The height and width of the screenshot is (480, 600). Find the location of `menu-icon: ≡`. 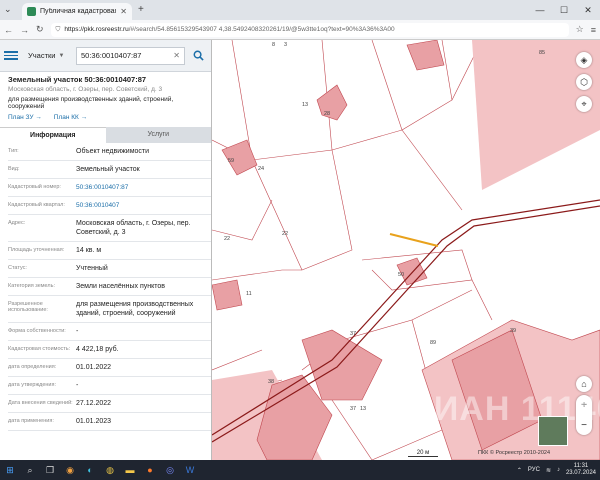

menu-icon: ≡ is located at coordinates (593, 30).